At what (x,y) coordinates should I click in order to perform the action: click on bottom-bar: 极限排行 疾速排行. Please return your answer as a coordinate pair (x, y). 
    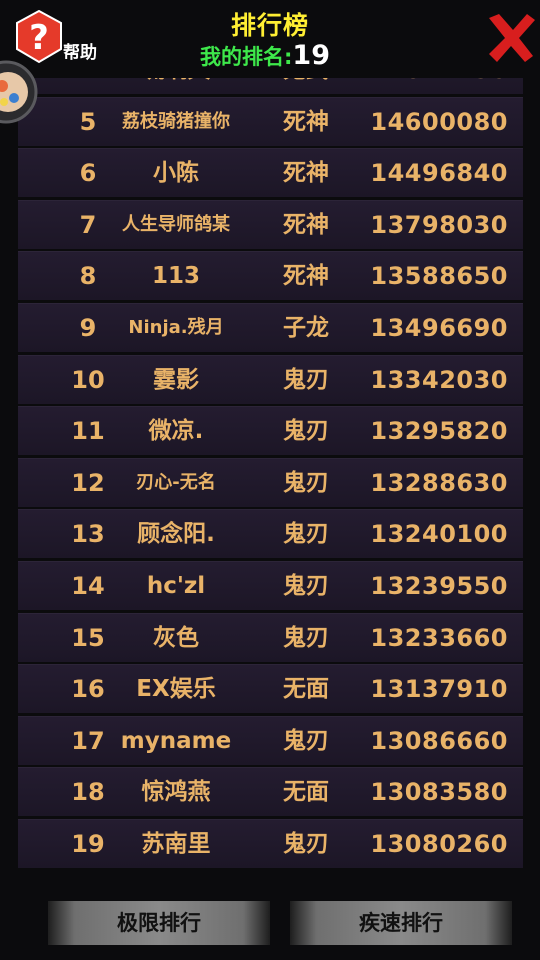
    Looking at the image, I should click on (270, 917).